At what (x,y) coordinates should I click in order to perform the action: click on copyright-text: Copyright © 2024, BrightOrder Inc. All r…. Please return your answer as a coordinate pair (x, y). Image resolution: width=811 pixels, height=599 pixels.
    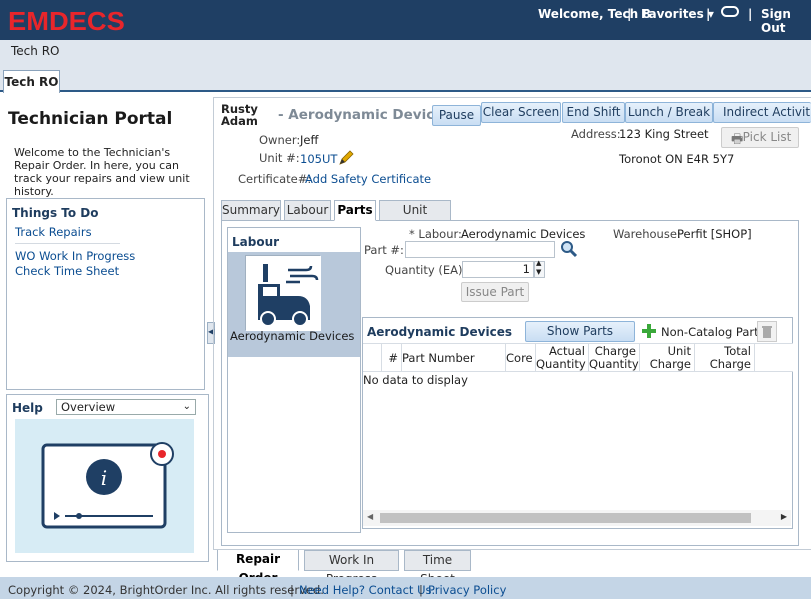
    Looking at the image, I should click on (166, 590).